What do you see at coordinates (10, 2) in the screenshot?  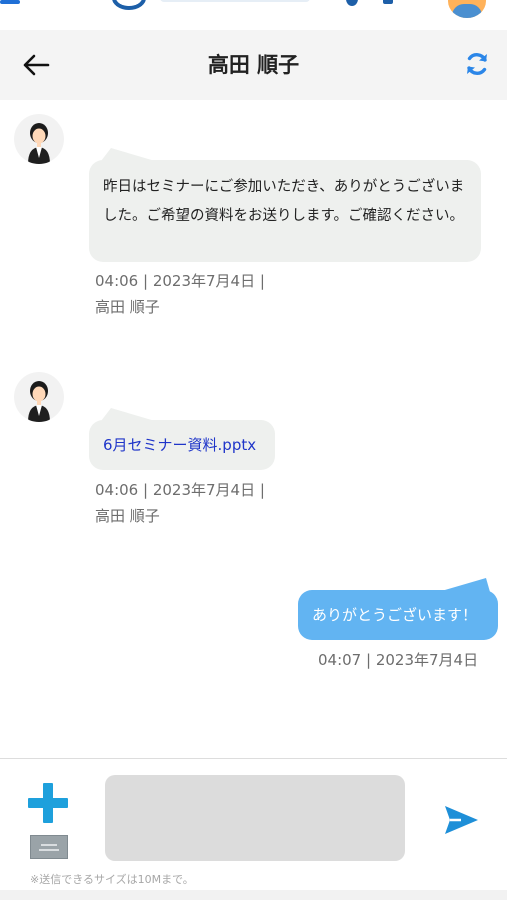 I see `menu-icon` at bounding box center [10, 2].